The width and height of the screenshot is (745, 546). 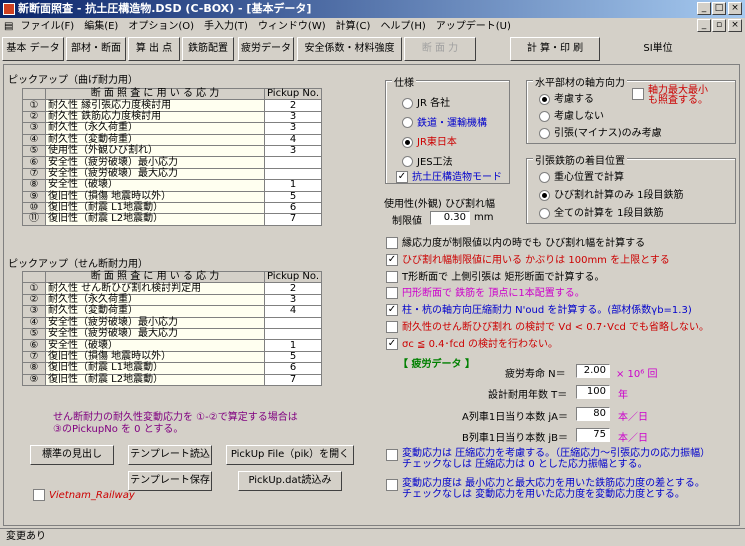 What do you see at coordinates (600, 116) in the screenshot?
I see `axial-option-1: 考慮しない` at bounding box center [600, 116].